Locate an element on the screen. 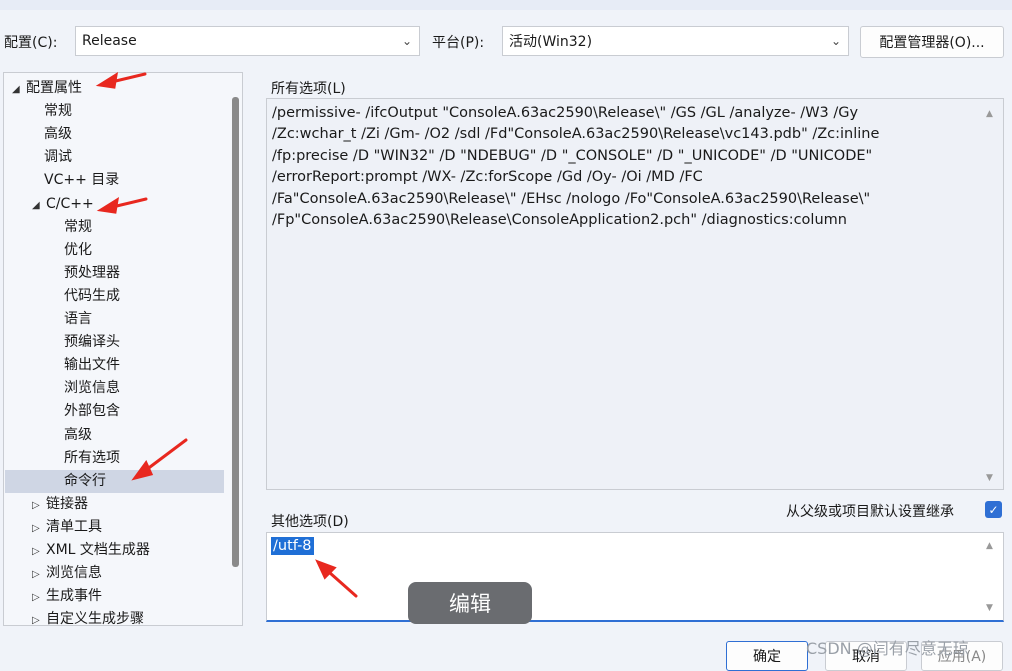 This screenshot has width=1012, height=671. platform-value: 活动(Win32) is located at coordinates (551, 42).